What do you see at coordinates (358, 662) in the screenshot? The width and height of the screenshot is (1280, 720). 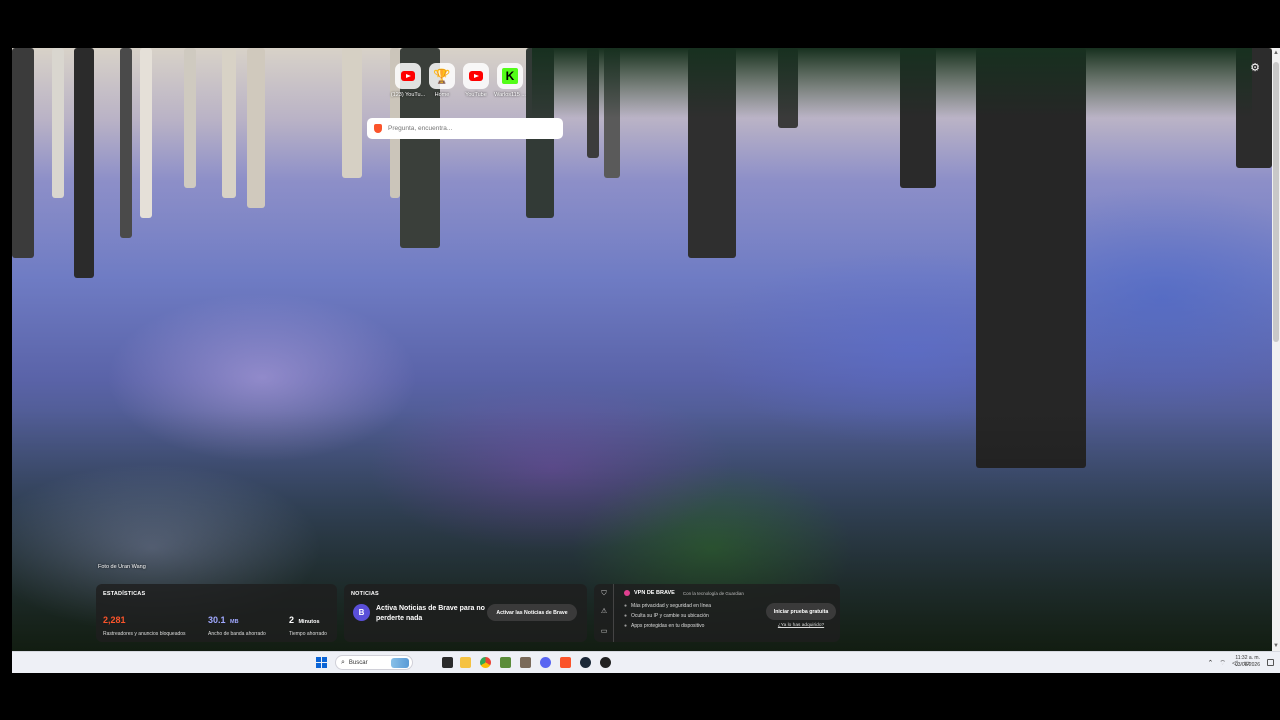 I see `taskbar-search-label: Buscar` at bounding box center [358, 662].